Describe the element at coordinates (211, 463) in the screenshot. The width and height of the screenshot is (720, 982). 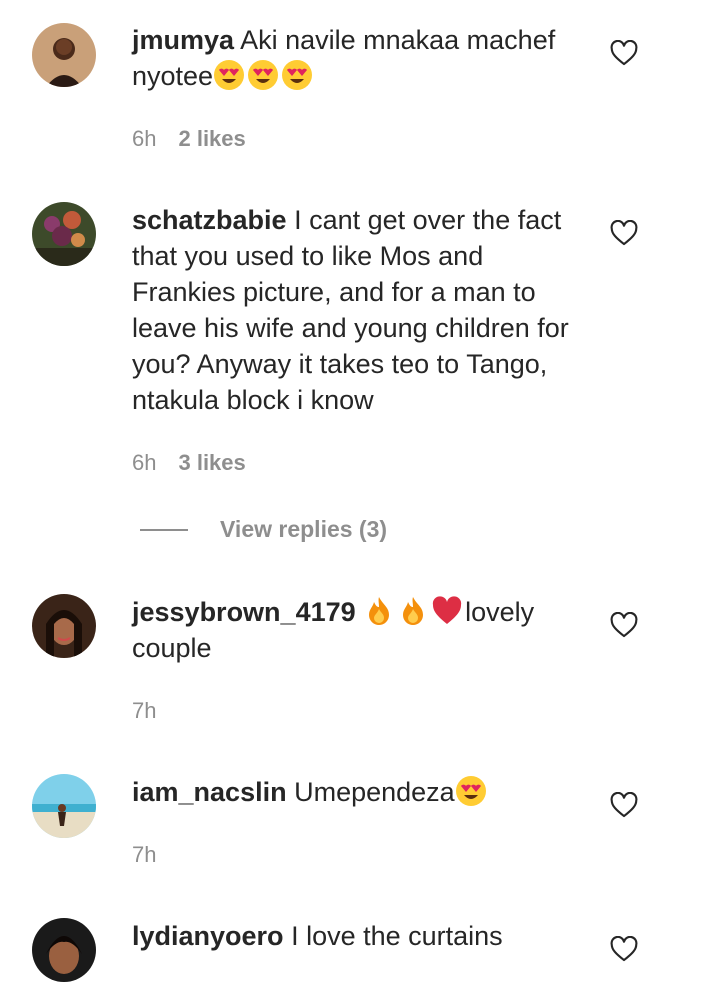
I see `likes-count: 3 likes` at that location.